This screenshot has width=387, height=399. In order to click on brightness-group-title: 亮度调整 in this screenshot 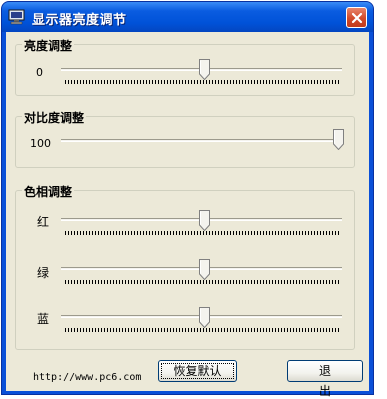, I will do `click(48, 45)`.